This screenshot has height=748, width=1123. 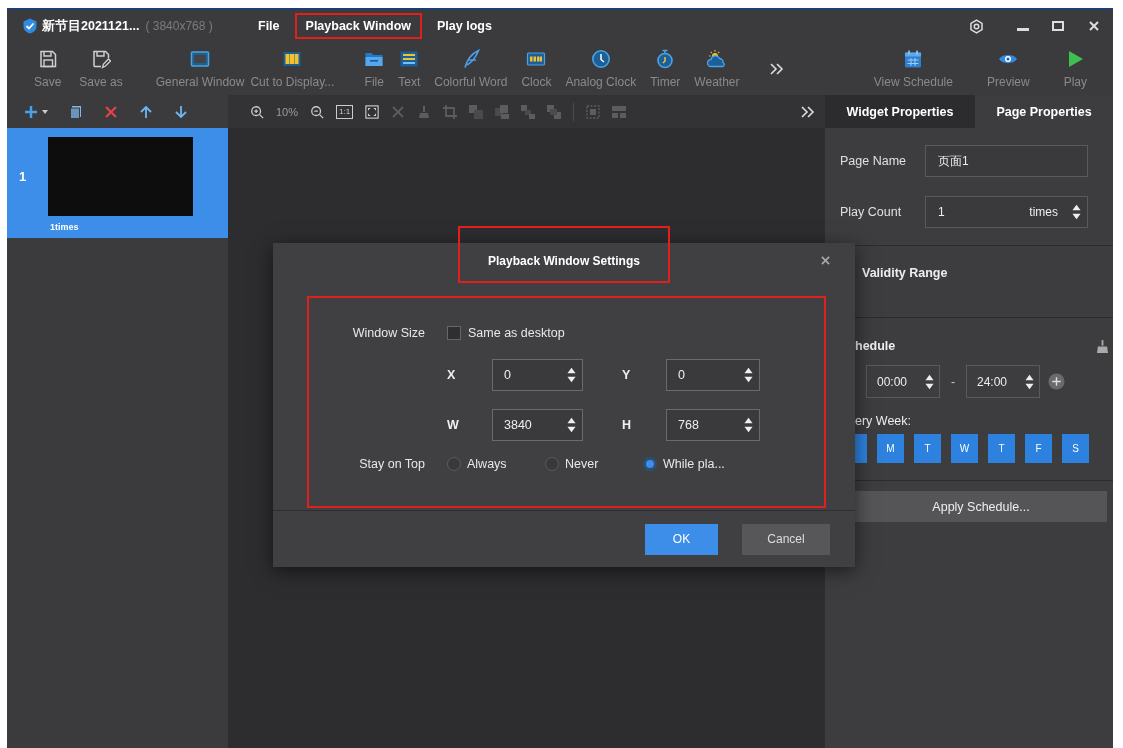 What do you see at coordinates (516, 333) in the screenshot?
I see `checkbox-label: Same as desktop` at bounding box center [516, 333].